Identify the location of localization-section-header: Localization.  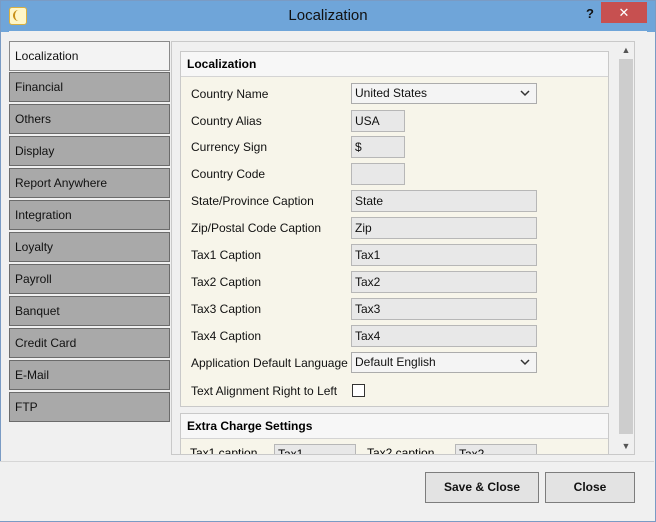
(394, 64).